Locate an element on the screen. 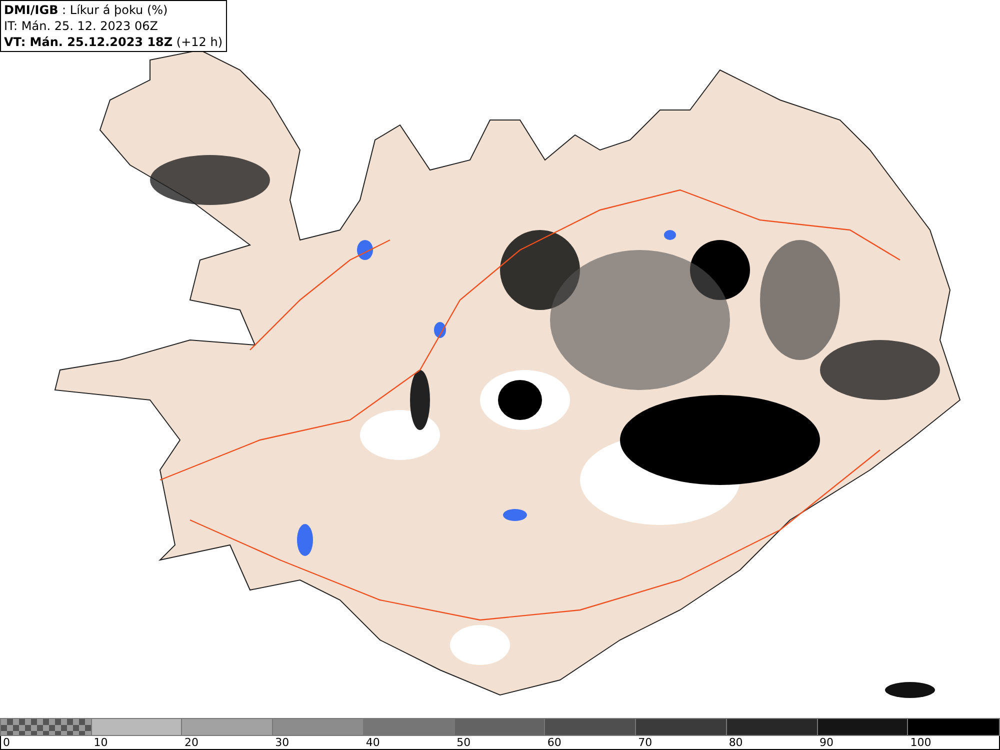 The image size is (1000, 750). info-text: IT: Mán. 25. 12. 2023 06Z is located at coordinates (81, 26).